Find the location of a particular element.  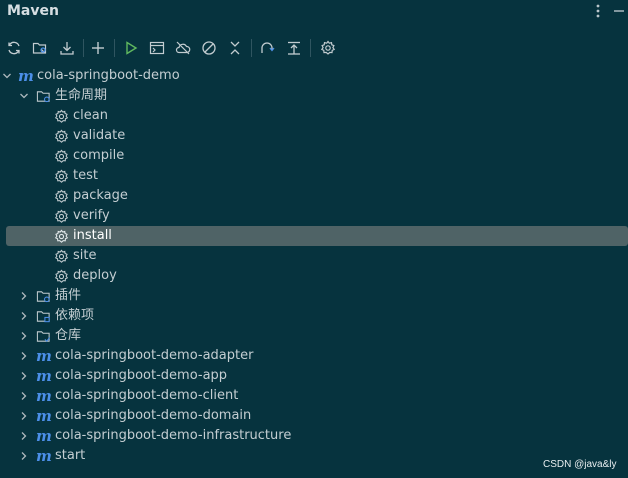

goal-label: site is located at coordinates (85, 255).